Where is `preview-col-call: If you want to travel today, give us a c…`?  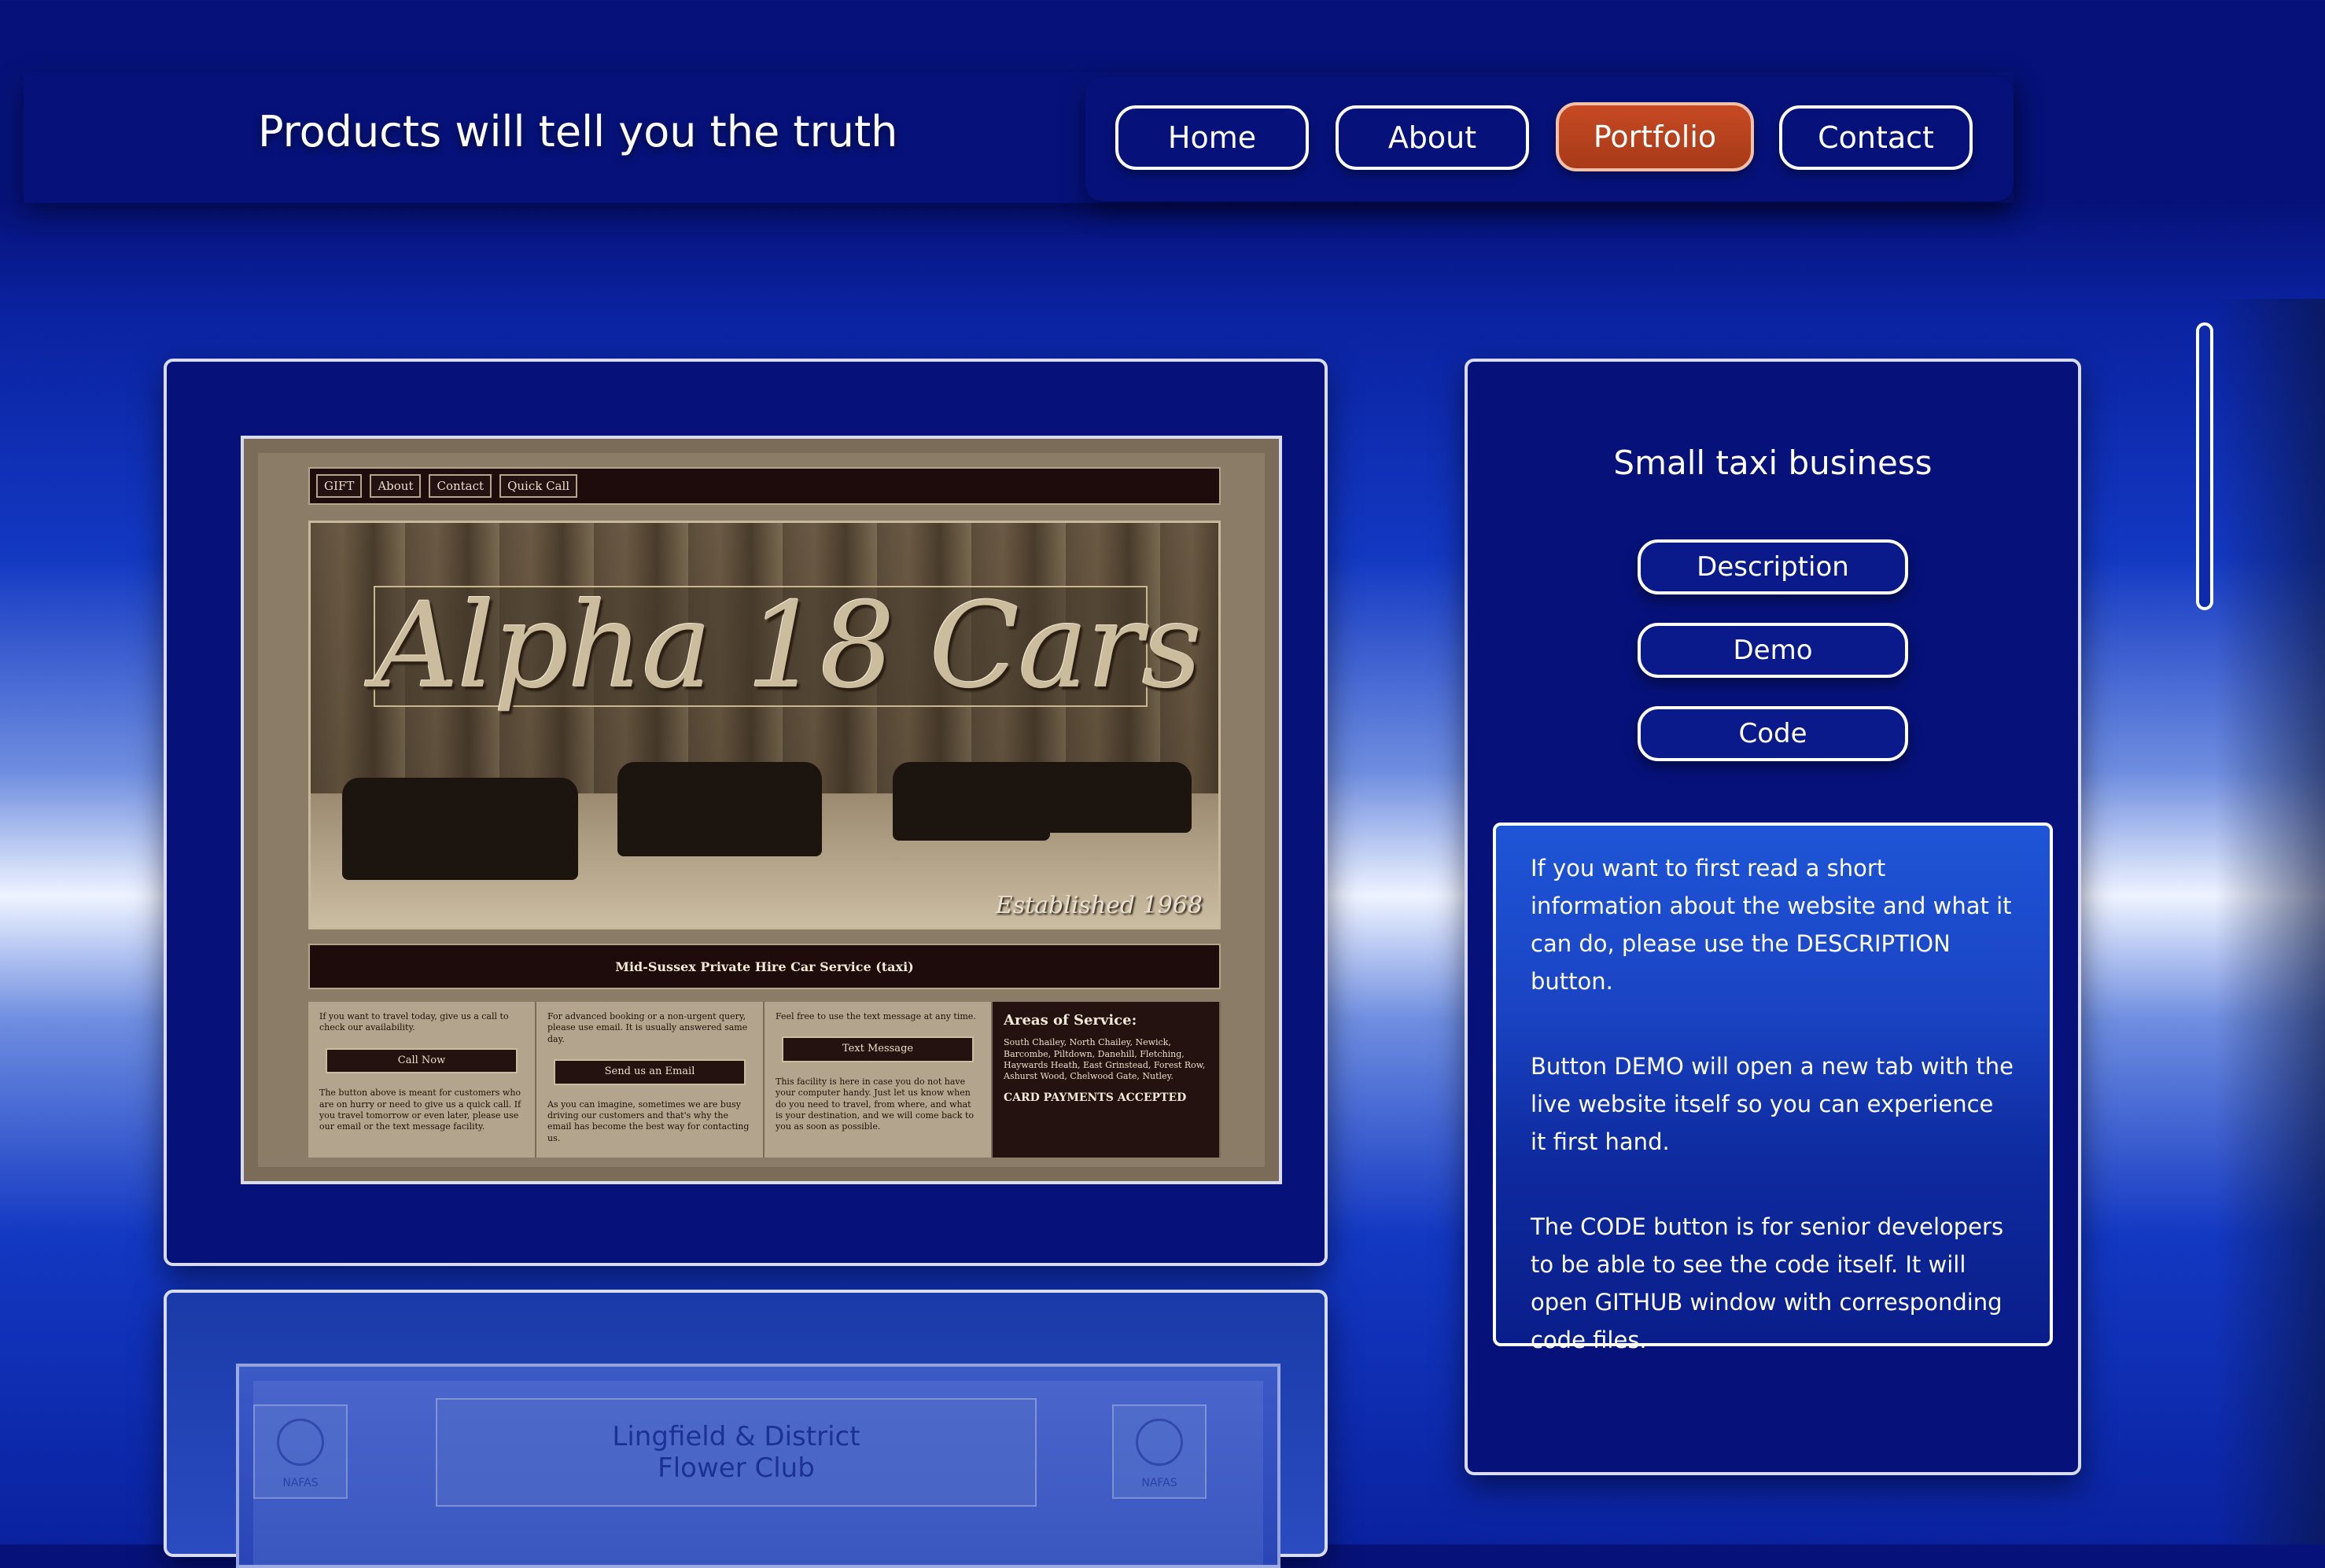 preview-col-call: If you want to travel today, give us a c… is located at coordinates (422, 1080).